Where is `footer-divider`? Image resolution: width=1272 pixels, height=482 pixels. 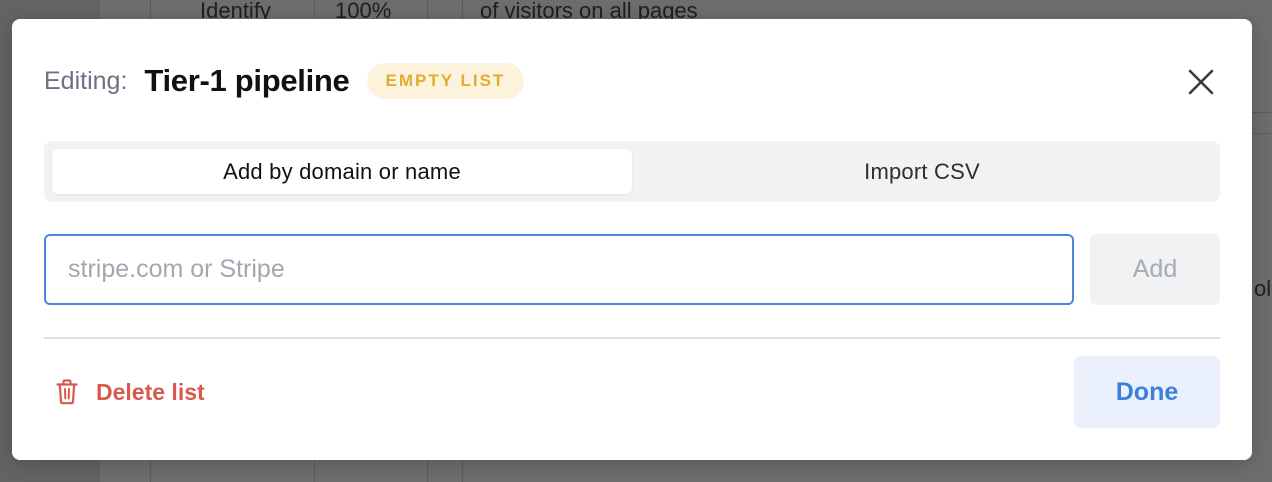
footer-divider is located at coordinates (632, 338).